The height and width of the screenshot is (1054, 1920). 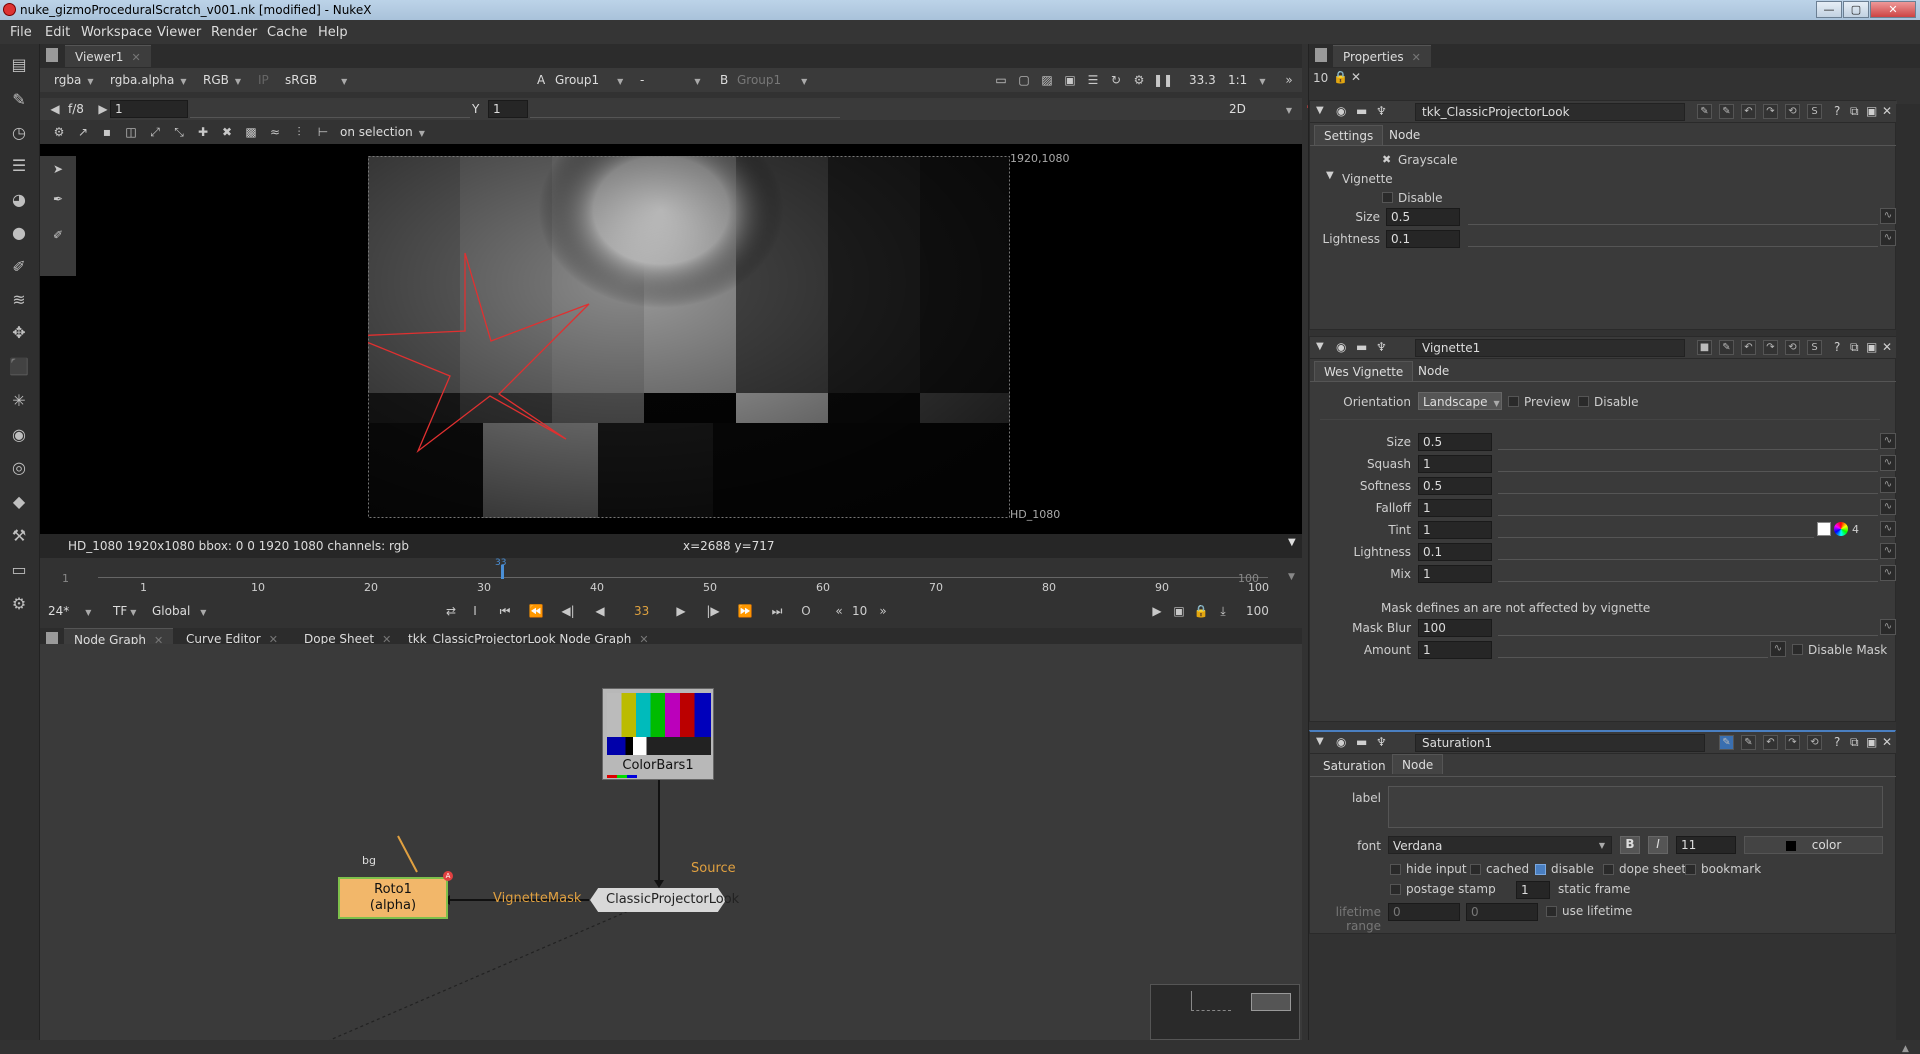 What do you see at coordinates (1635, 807) in the screenshot?
I see `label-textarea` at bounding box center [1635, 807].